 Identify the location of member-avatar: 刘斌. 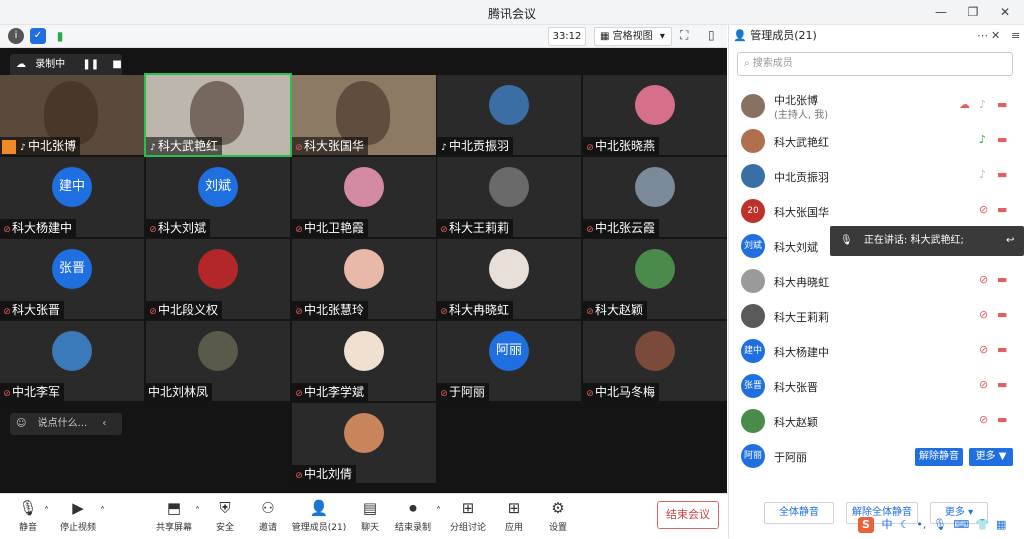
(753, 246).